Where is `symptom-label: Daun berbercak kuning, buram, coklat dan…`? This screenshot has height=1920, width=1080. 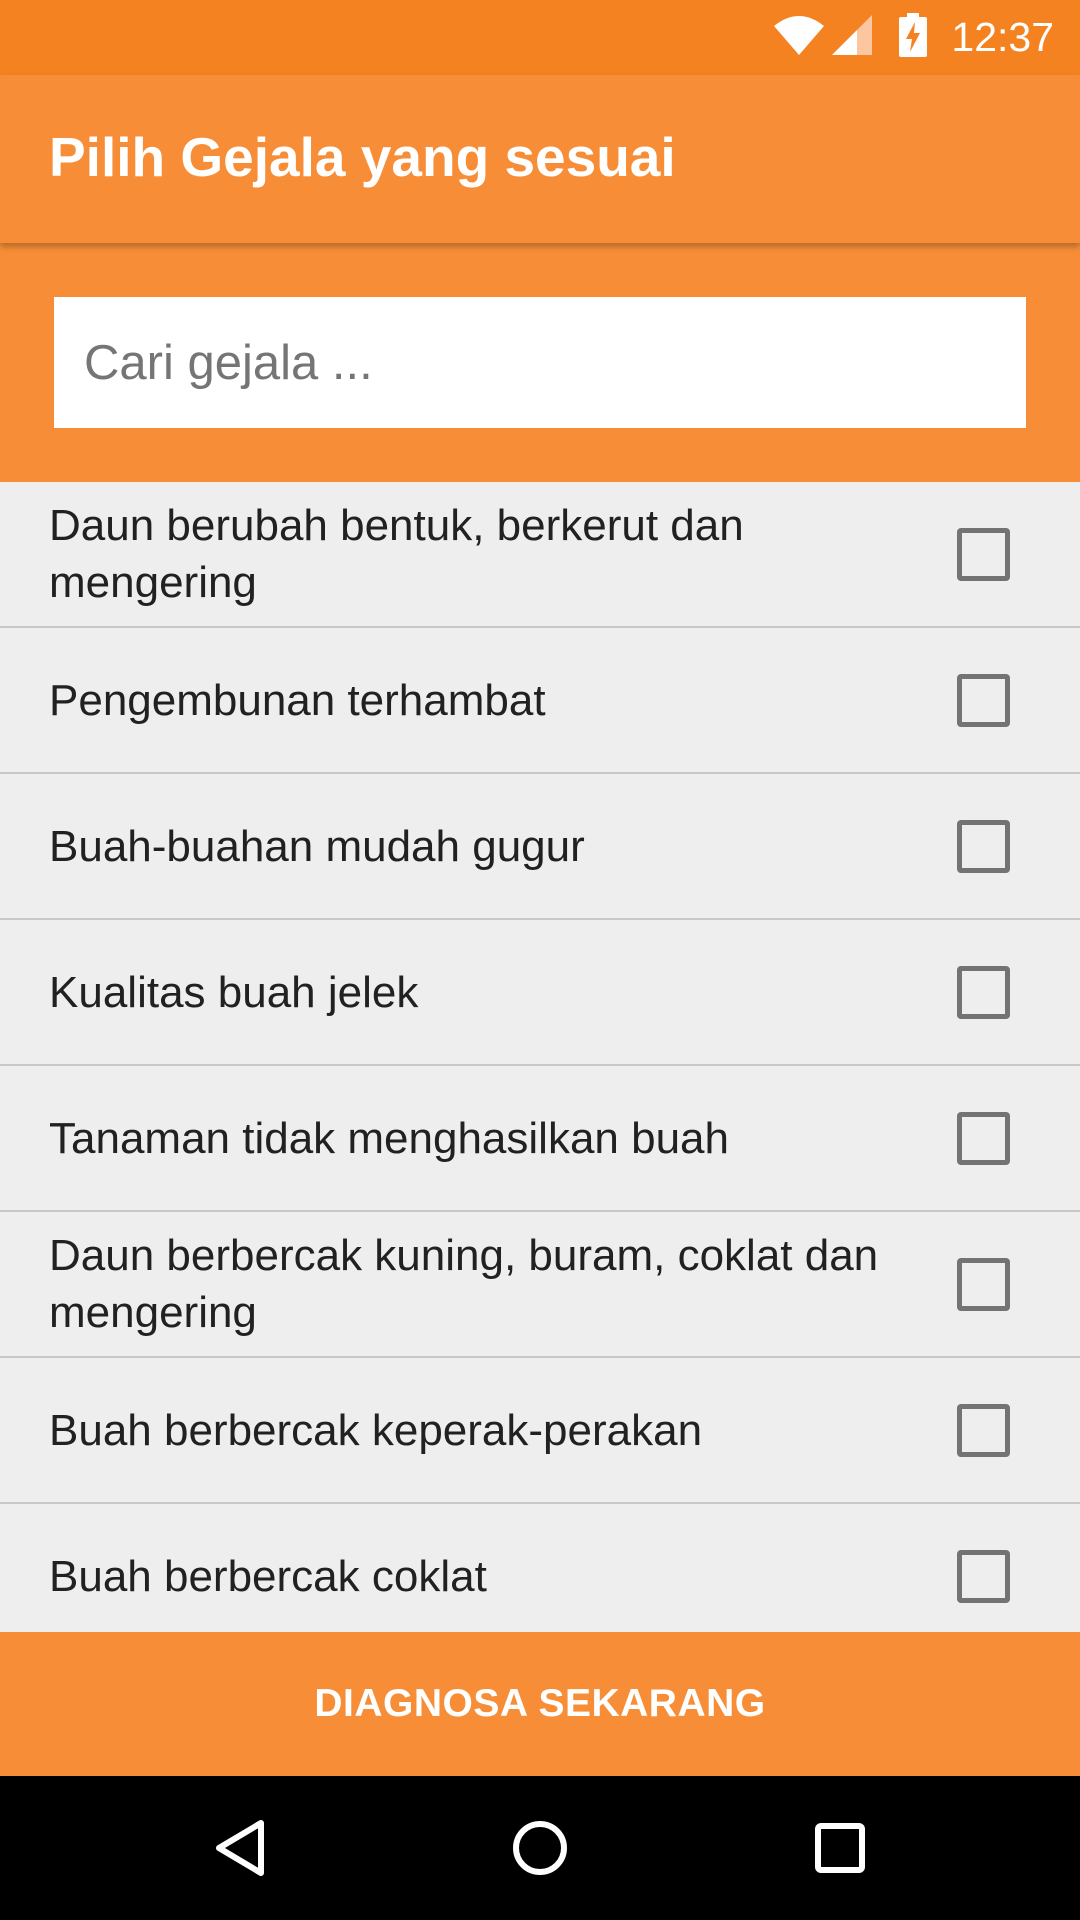 symptom-label: Daun berbercak kuning, buram, coklat dan… is located at coordinates (464, 1284).